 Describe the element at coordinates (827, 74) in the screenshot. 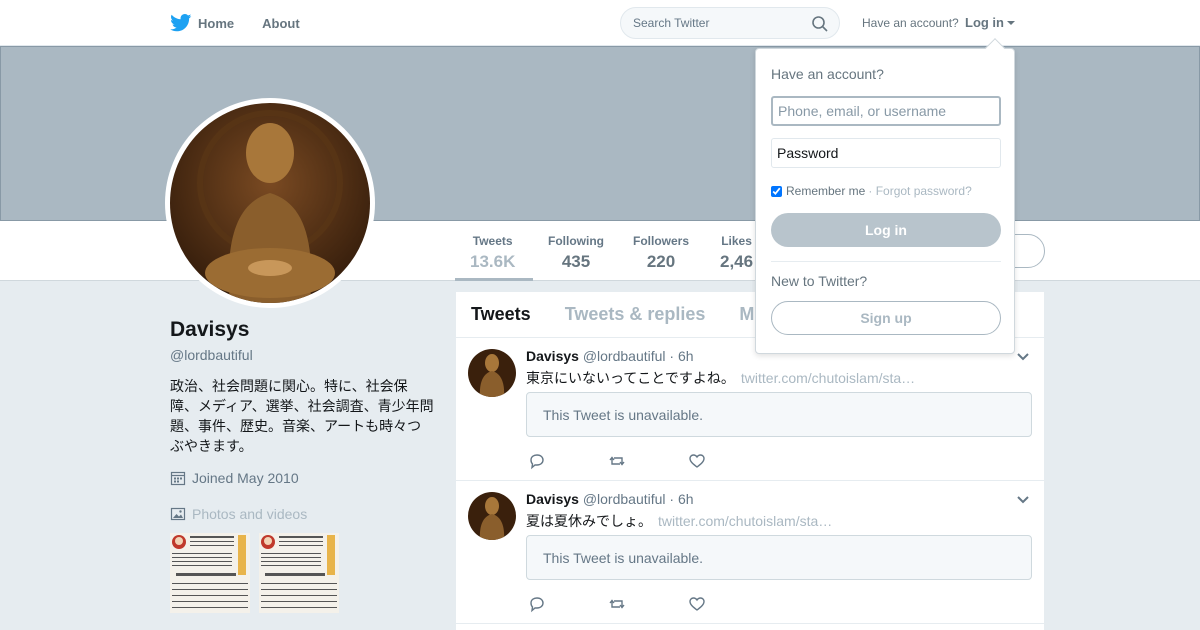

I see `dropdown-title: Have an account?` at that location.